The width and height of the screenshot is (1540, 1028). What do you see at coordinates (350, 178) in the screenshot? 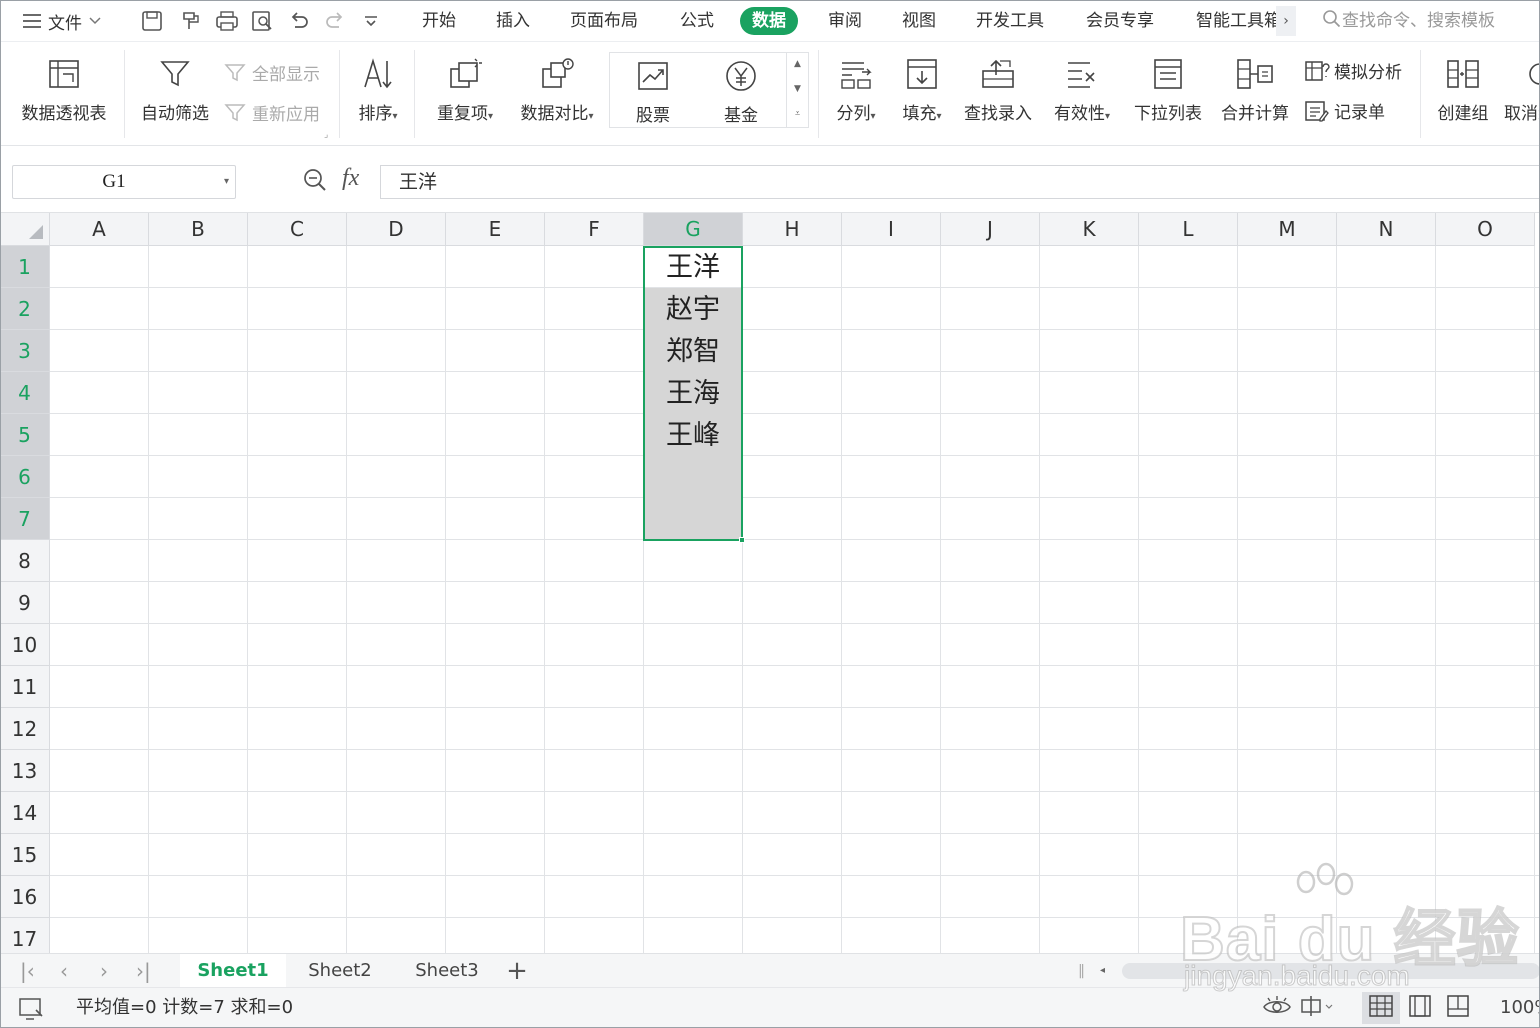
I see `insert-function-icon: fx` at bounding box center [350, 178].